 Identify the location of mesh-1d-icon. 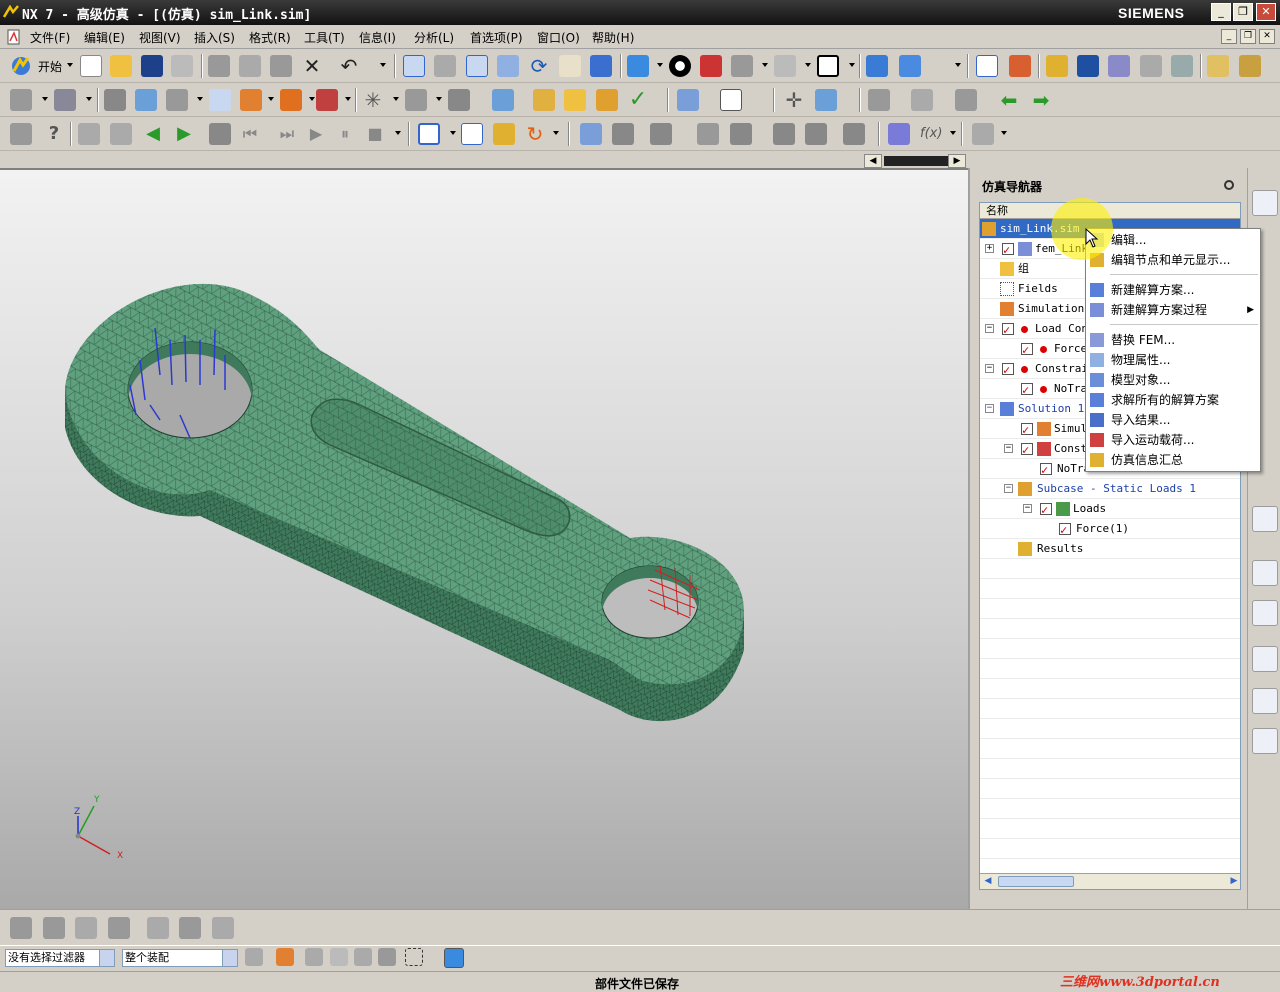
(177, 100).